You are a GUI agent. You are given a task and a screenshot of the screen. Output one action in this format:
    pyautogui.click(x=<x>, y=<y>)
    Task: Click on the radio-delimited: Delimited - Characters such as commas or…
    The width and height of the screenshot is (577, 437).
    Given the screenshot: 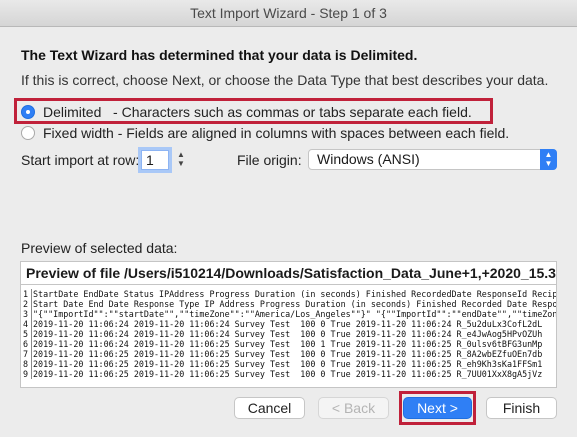 What is the action you would take?
    pyautogui.click(x=246, y=112)
    